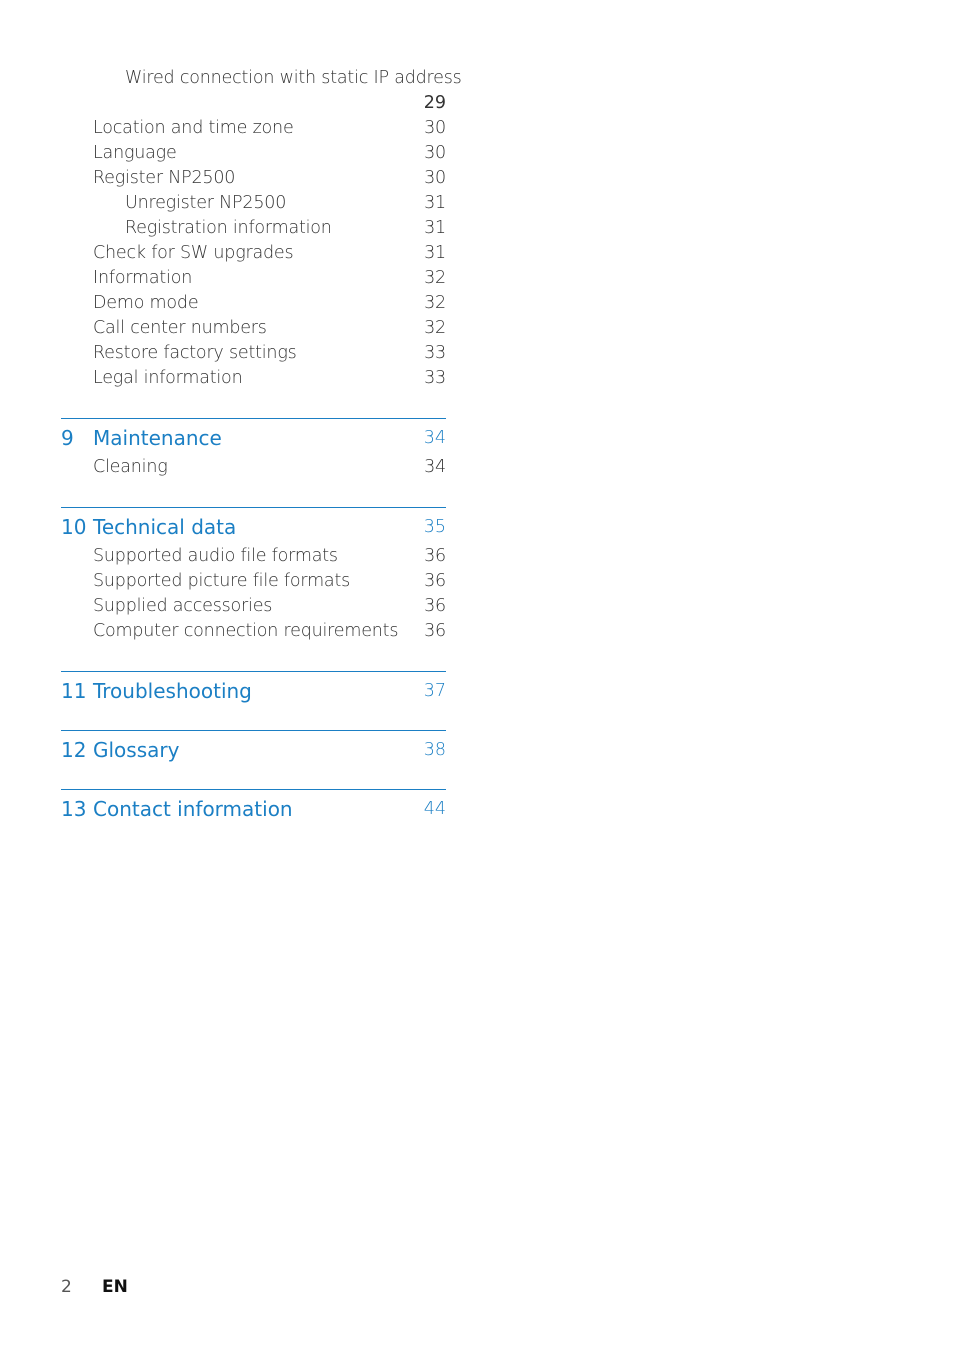 The height and width of the screenshot is (1350, 954). What do you see at coordinates (253, 103) in the screenshot?
I see `toc-entry-page-row: 29` at bounding box center [253, 103].